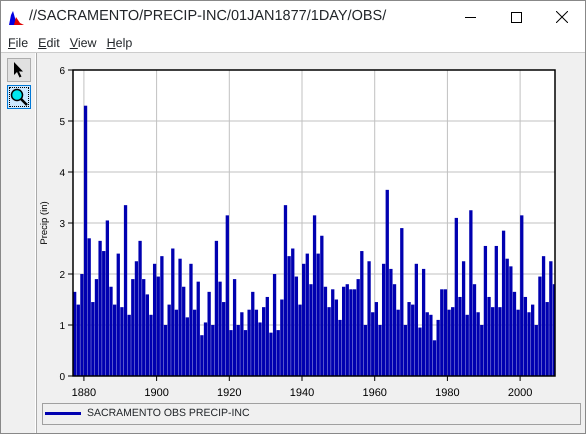 The height and width of the screenshot is (434, 586). I want to click on zoom-tool-button, so click(19, 97).